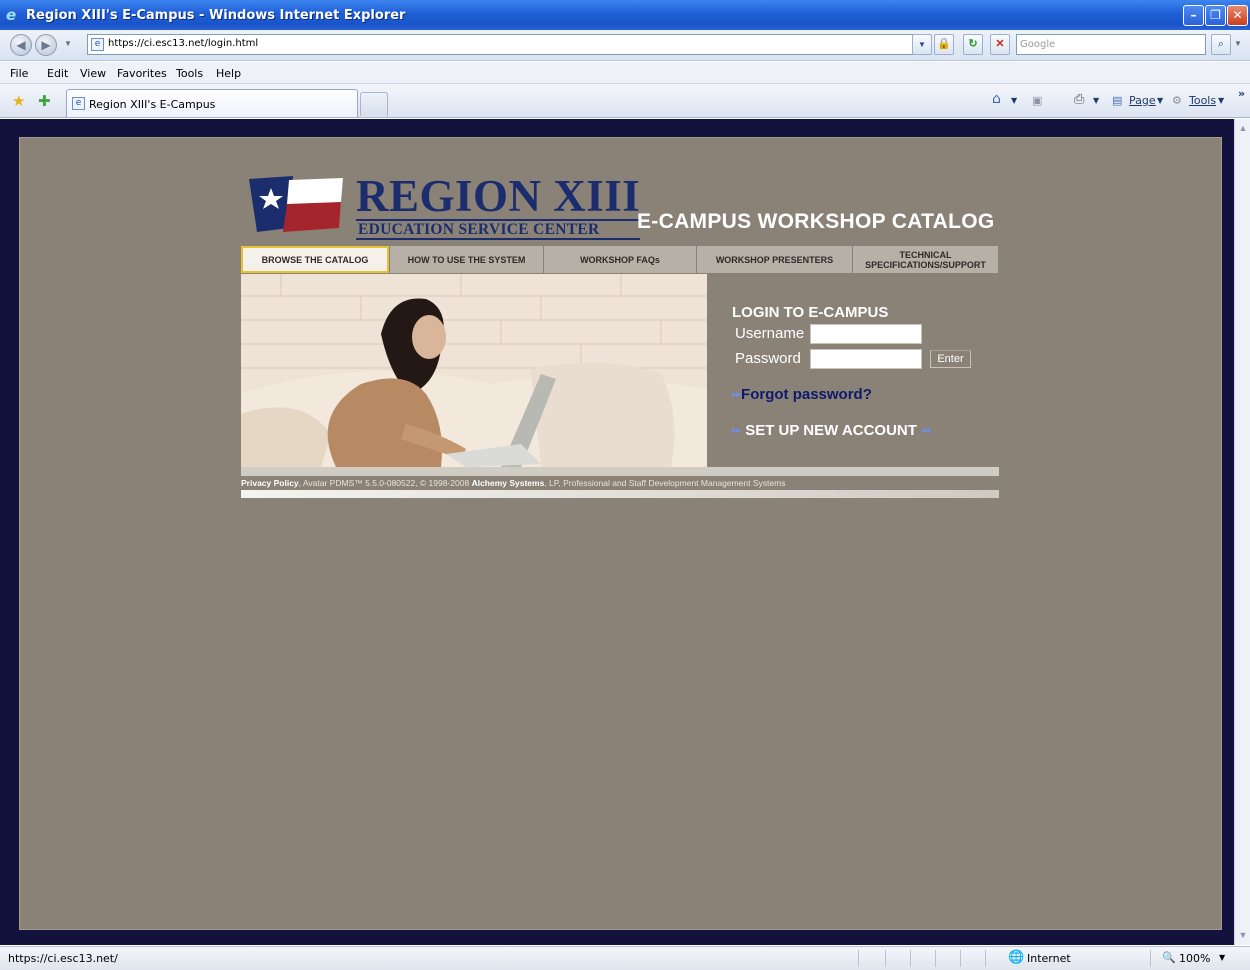 The width and height of the screenshot is (1250, 970). I want to click on scroll-up-icon: ▲, so click(1243, 128).